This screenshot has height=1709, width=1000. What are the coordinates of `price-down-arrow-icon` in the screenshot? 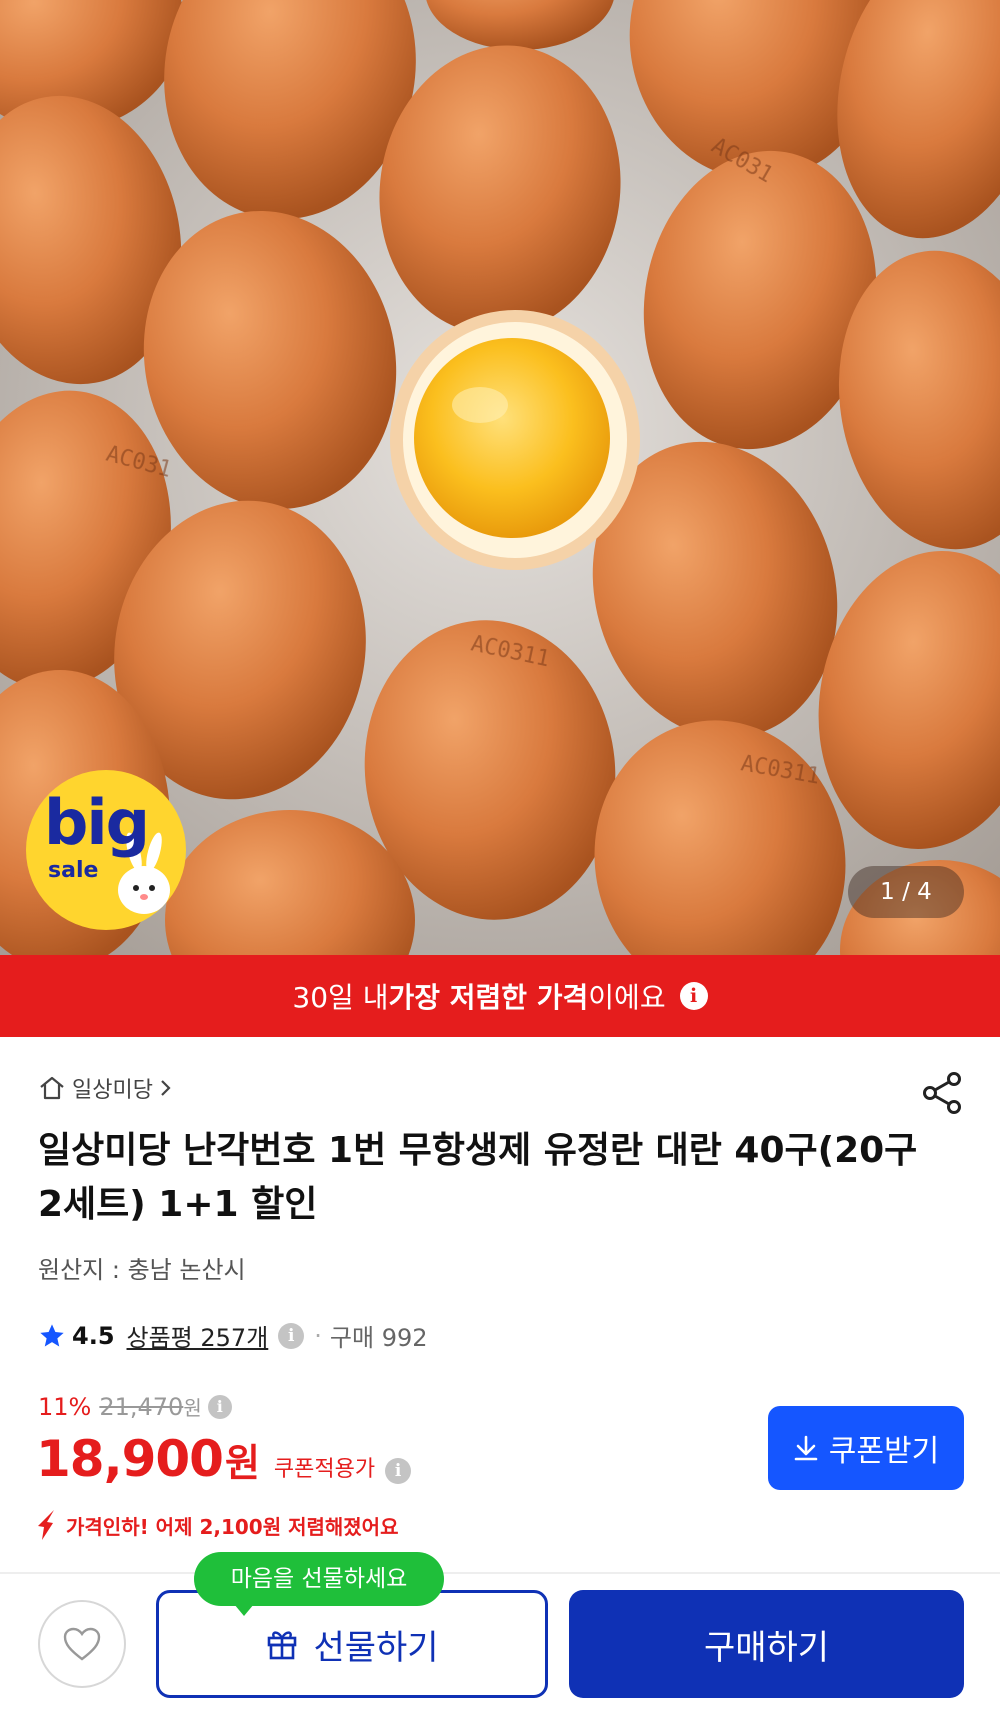 It's located at (46, 1525).